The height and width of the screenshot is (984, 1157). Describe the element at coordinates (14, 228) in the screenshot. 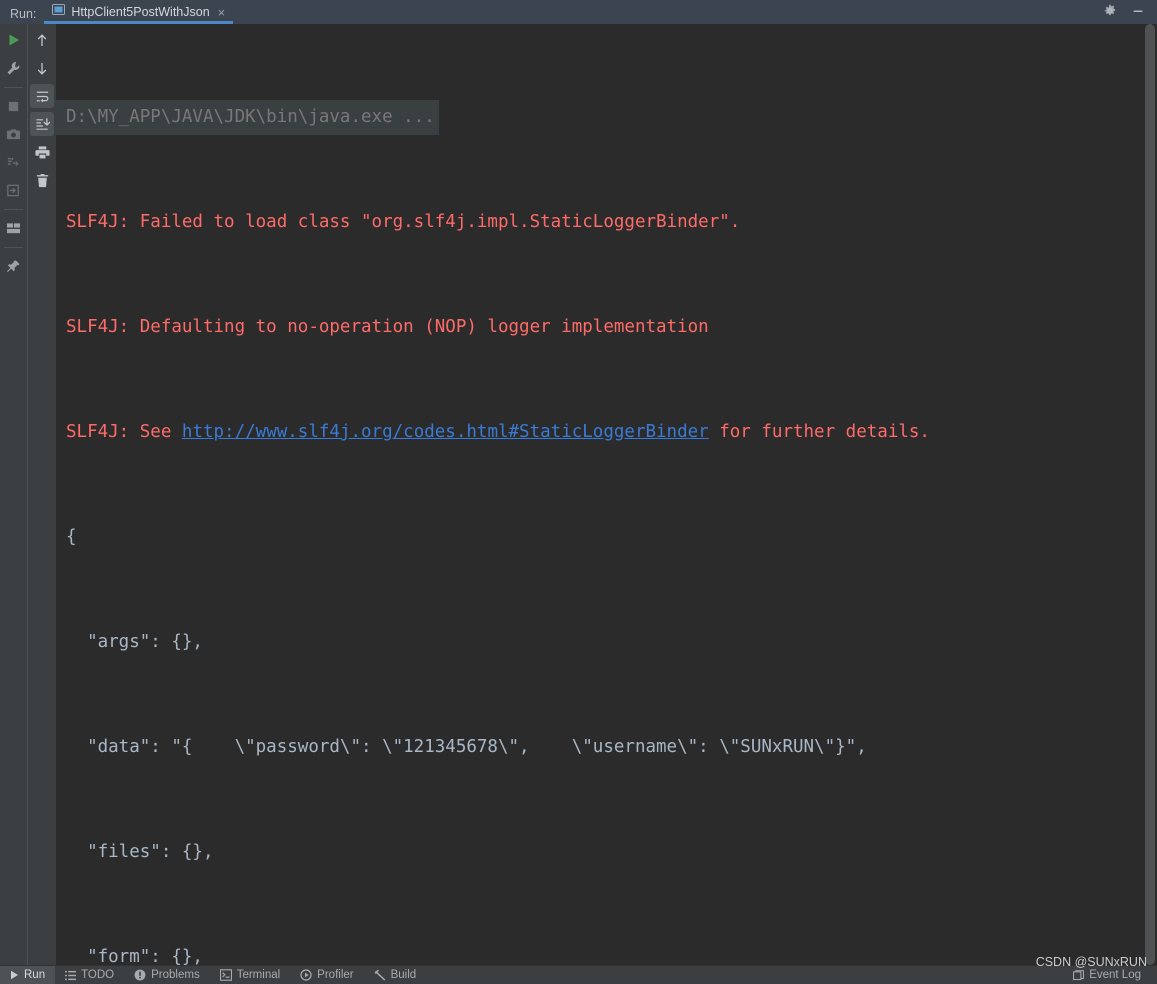

I see `layout-icon` at that location.